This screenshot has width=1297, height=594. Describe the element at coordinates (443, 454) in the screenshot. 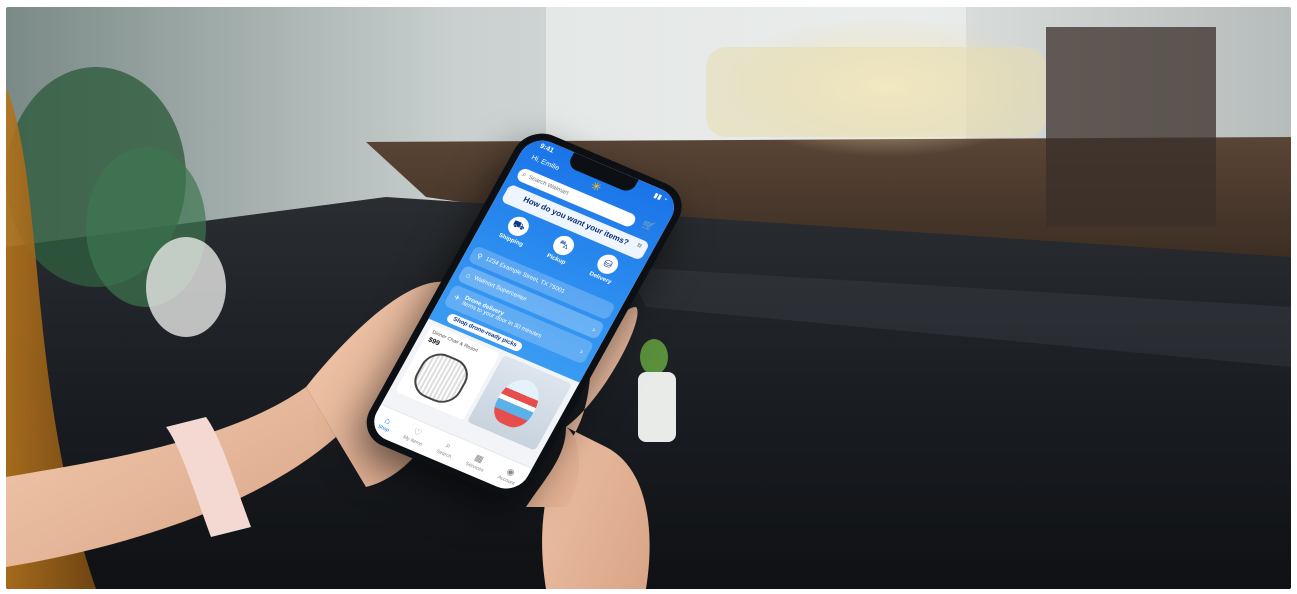

I see `tab-label: Search` at that location.